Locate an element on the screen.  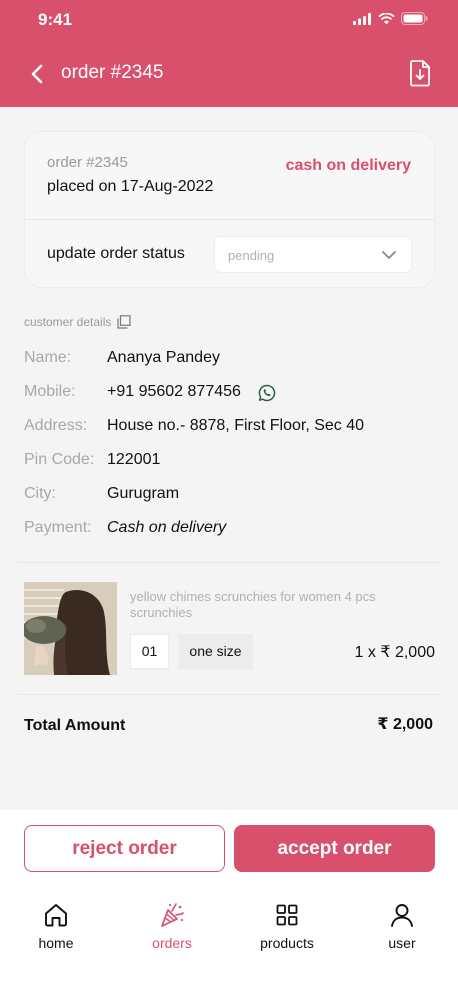
customer-payment-row: Payment: Cash on delivery is located at coordinates (234, 530).